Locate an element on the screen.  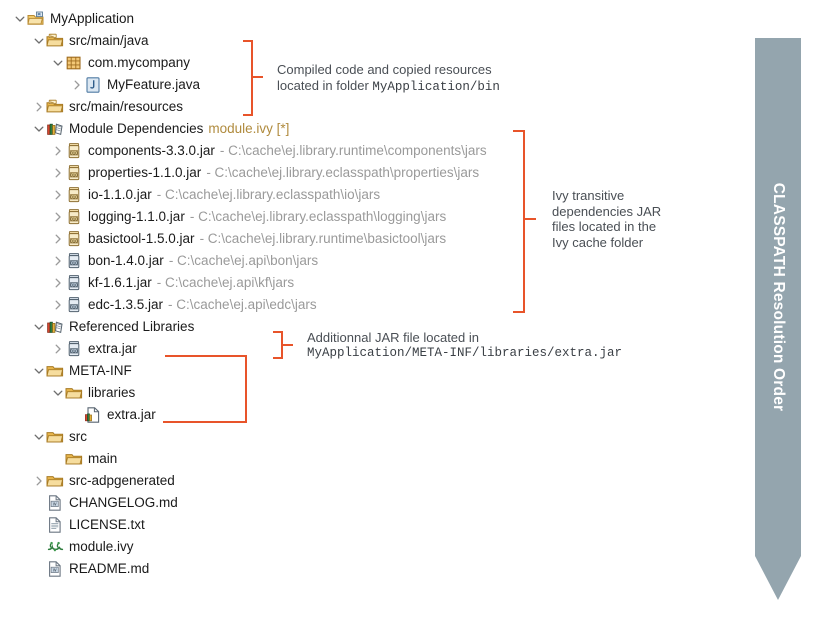
callout-ivy-line1: Ivy transitive is located at coordinates (588, 195).